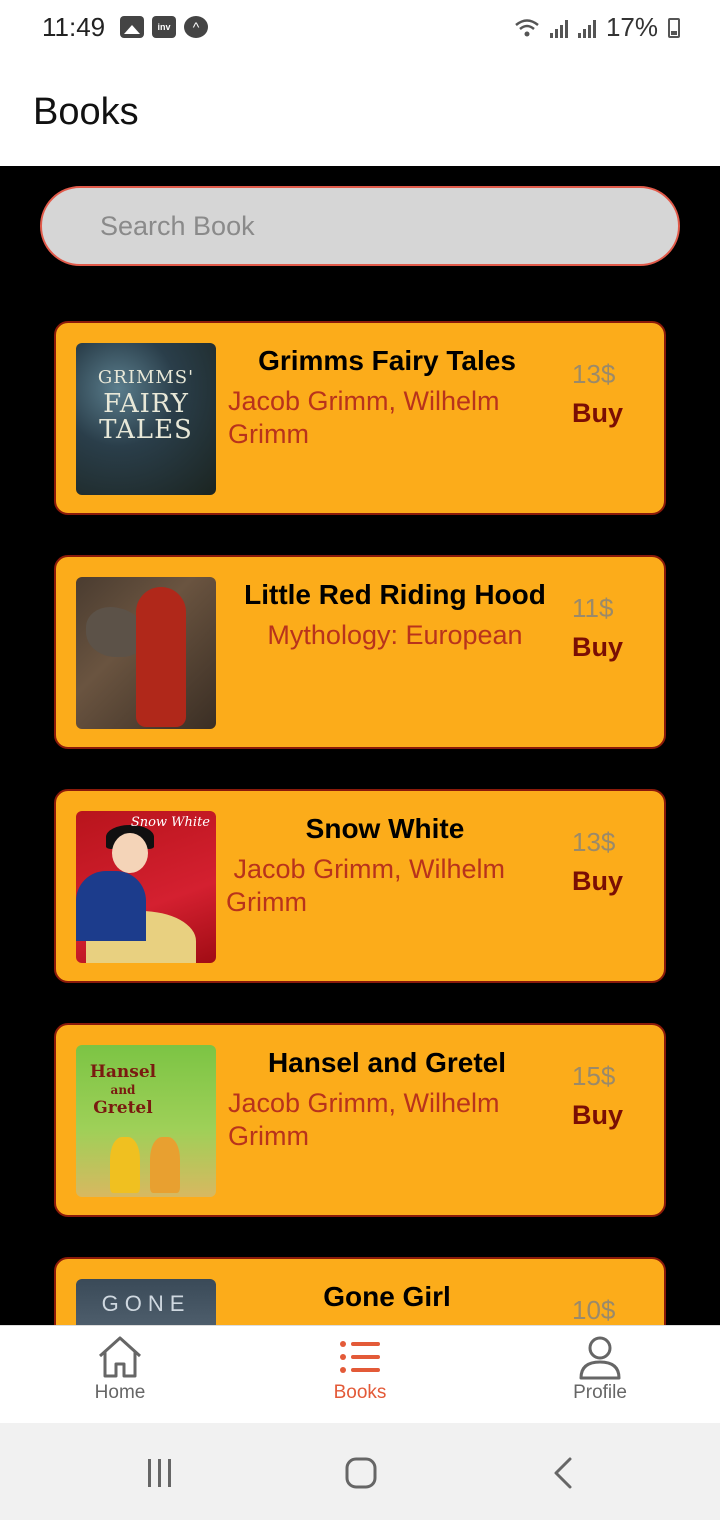 The width and height of the screenshot is (720, 1520). What do you see at coordinates (600, 1358) in the screenshot?
I see `person-icon` at bounding box center [600, 1358].